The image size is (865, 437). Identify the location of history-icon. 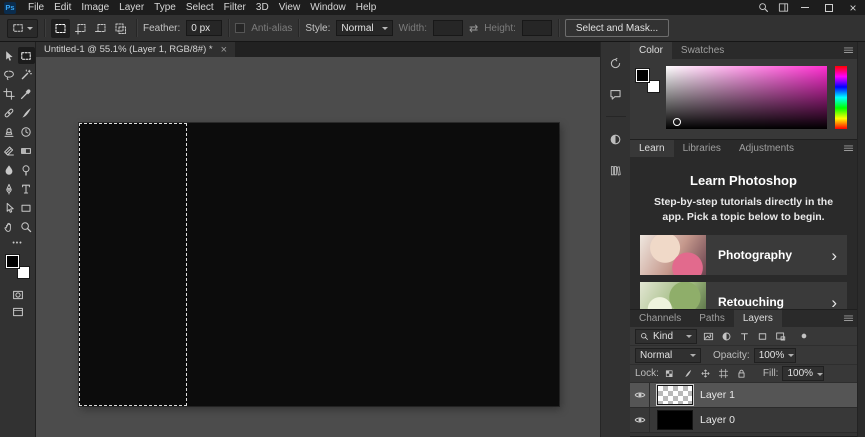
(616, 63).